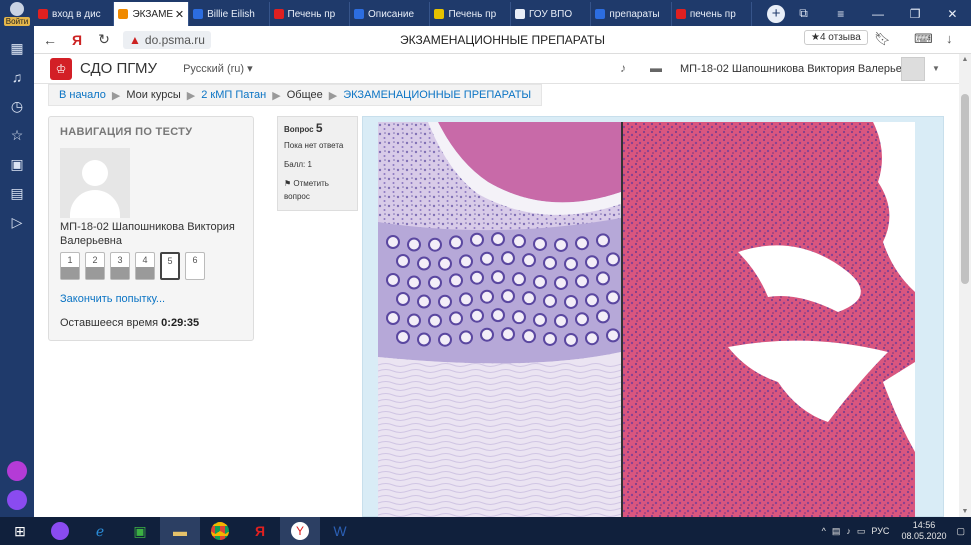 This screenshot has height=545, width=971. I want to click on alice-icon, so click(17, 500).